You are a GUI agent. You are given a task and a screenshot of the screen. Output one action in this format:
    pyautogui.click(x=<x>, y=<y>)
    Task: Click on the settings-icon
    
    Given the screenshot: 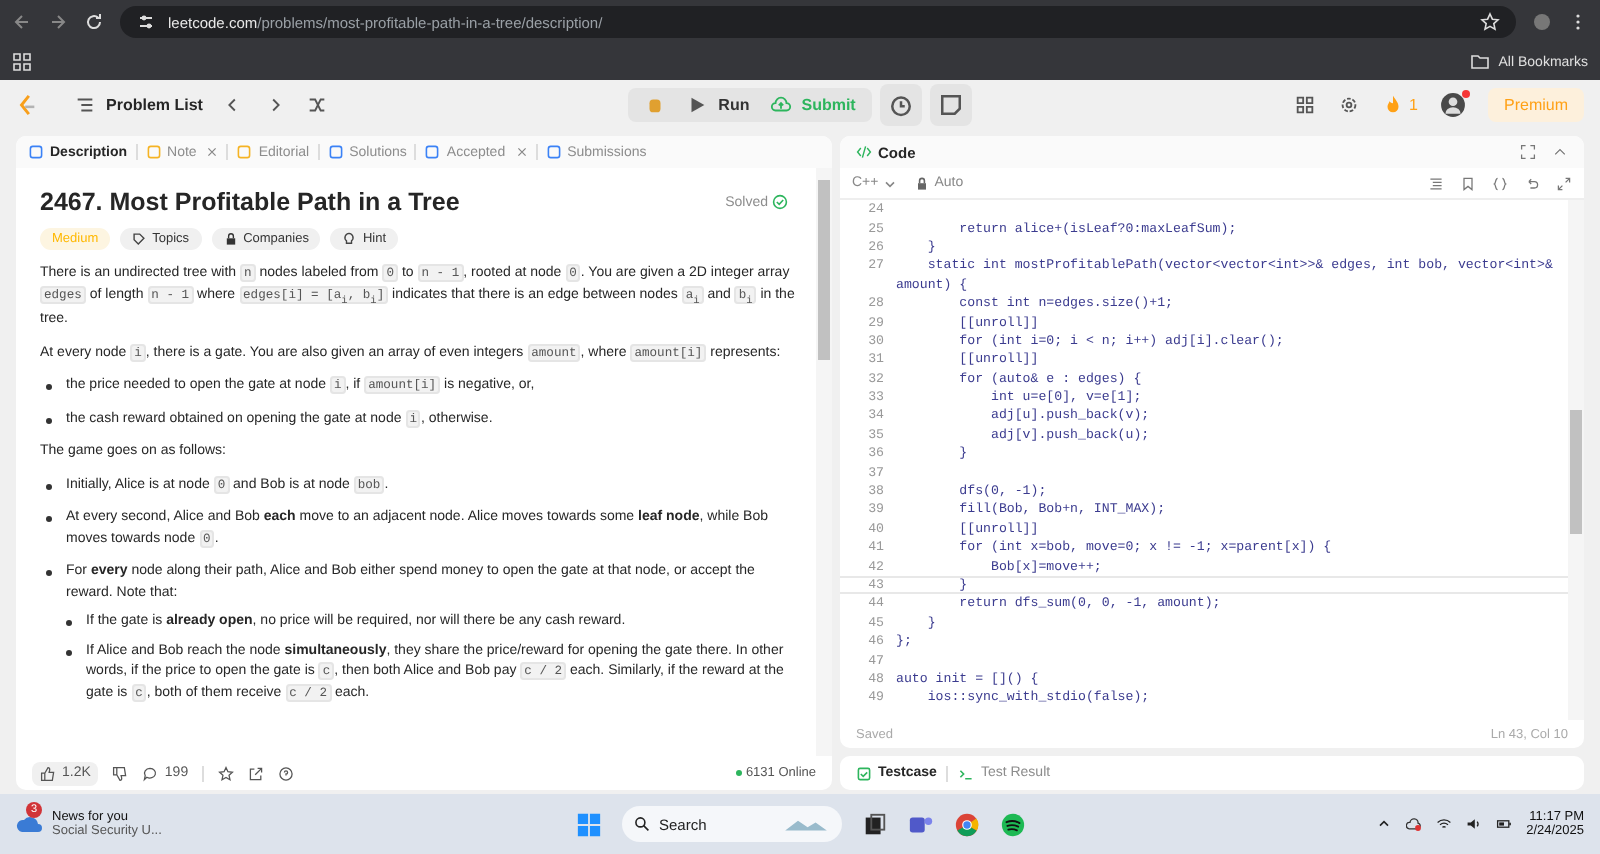 What is the action you would take?
    pyautogui.click(x=1348, y=104)
    